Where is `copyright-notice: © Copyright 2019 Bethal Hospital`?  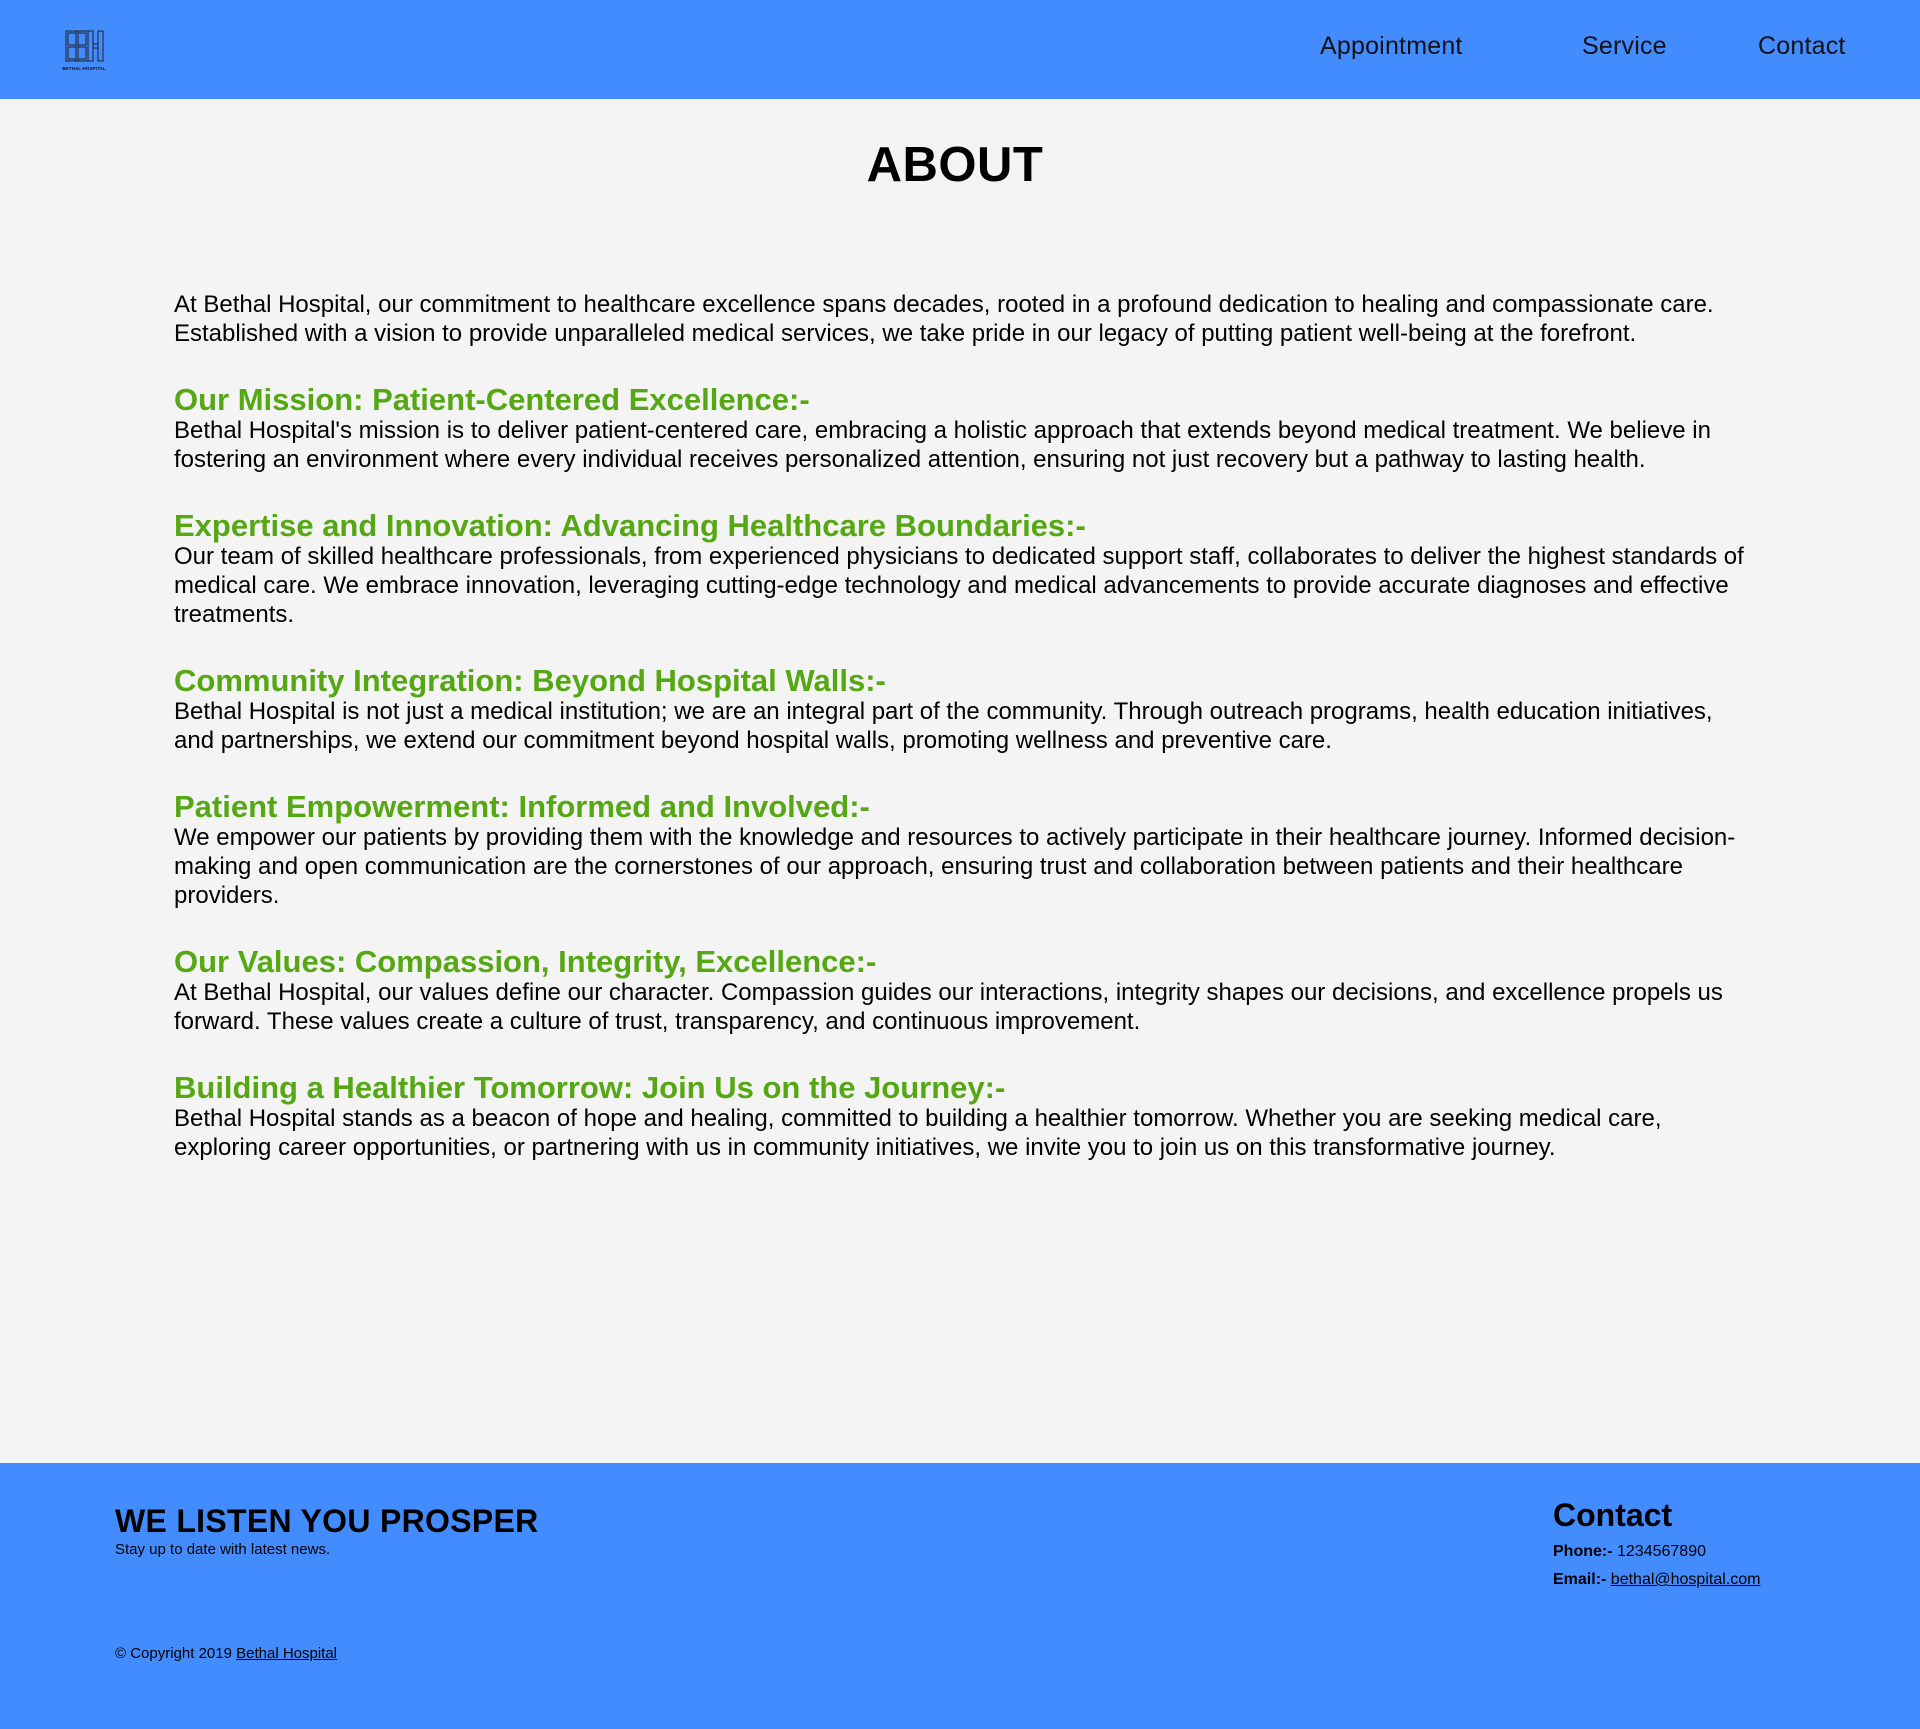
copyright-notice: © Copyright 2019 Bethal Hospital is located at coordinates (226, 1653).